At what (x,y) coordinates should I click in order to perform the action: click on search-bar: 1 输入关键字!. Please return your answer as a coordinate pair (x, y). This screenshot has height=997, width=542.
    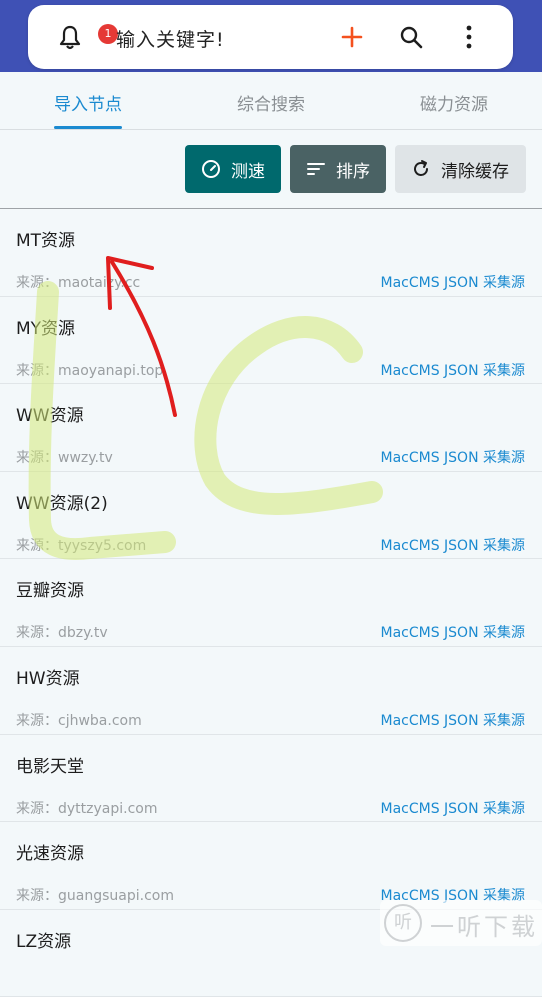
    Looking at the image, I should click on (270, 37).